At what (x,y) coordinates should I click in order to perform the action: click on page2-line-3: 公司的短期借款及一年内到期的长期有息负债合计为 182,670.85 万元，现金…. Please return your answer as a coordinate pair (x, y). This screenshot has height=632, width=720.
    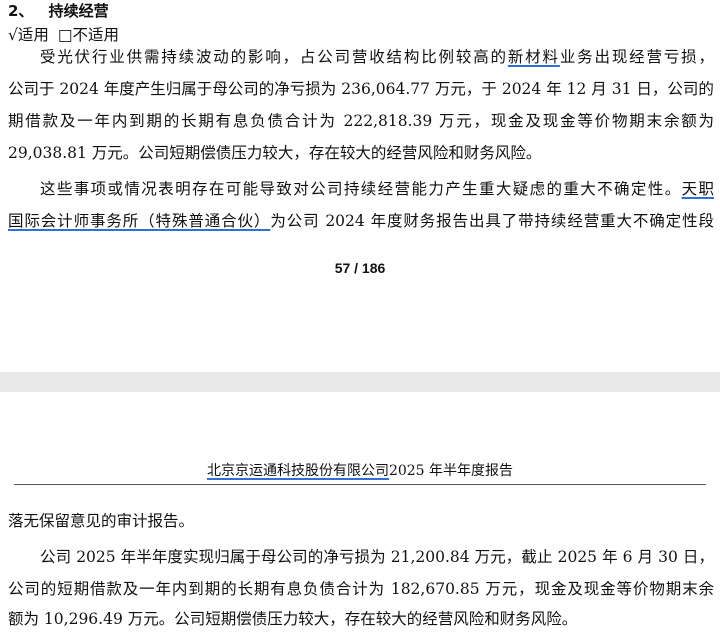
    Looking at the image, I should click on (361, 589).